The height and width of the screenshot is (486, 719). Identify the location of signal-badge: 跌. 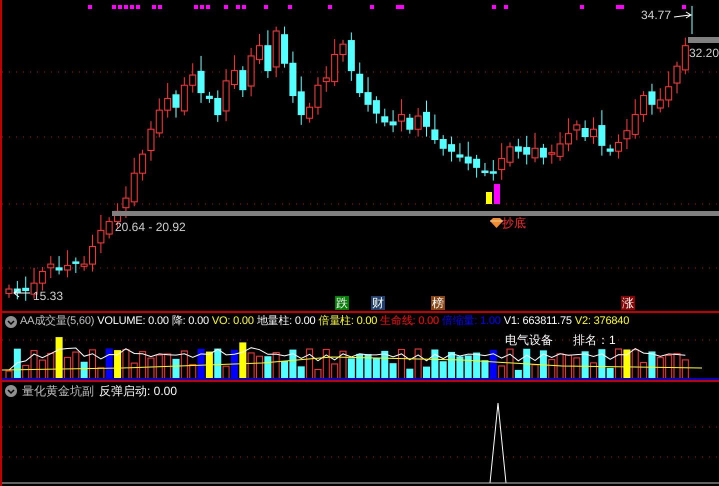
(342, 303).